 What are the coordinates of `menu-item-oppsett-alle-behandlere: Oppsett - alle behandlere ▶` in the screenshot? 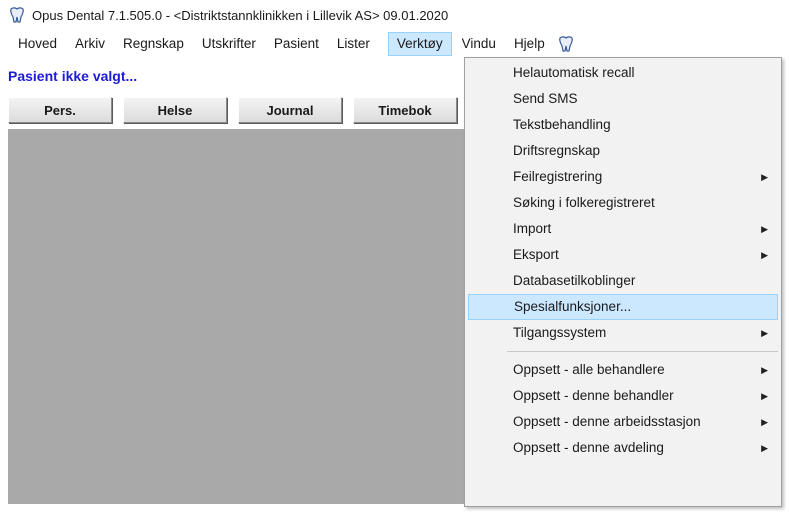 It's located at (623, 370).